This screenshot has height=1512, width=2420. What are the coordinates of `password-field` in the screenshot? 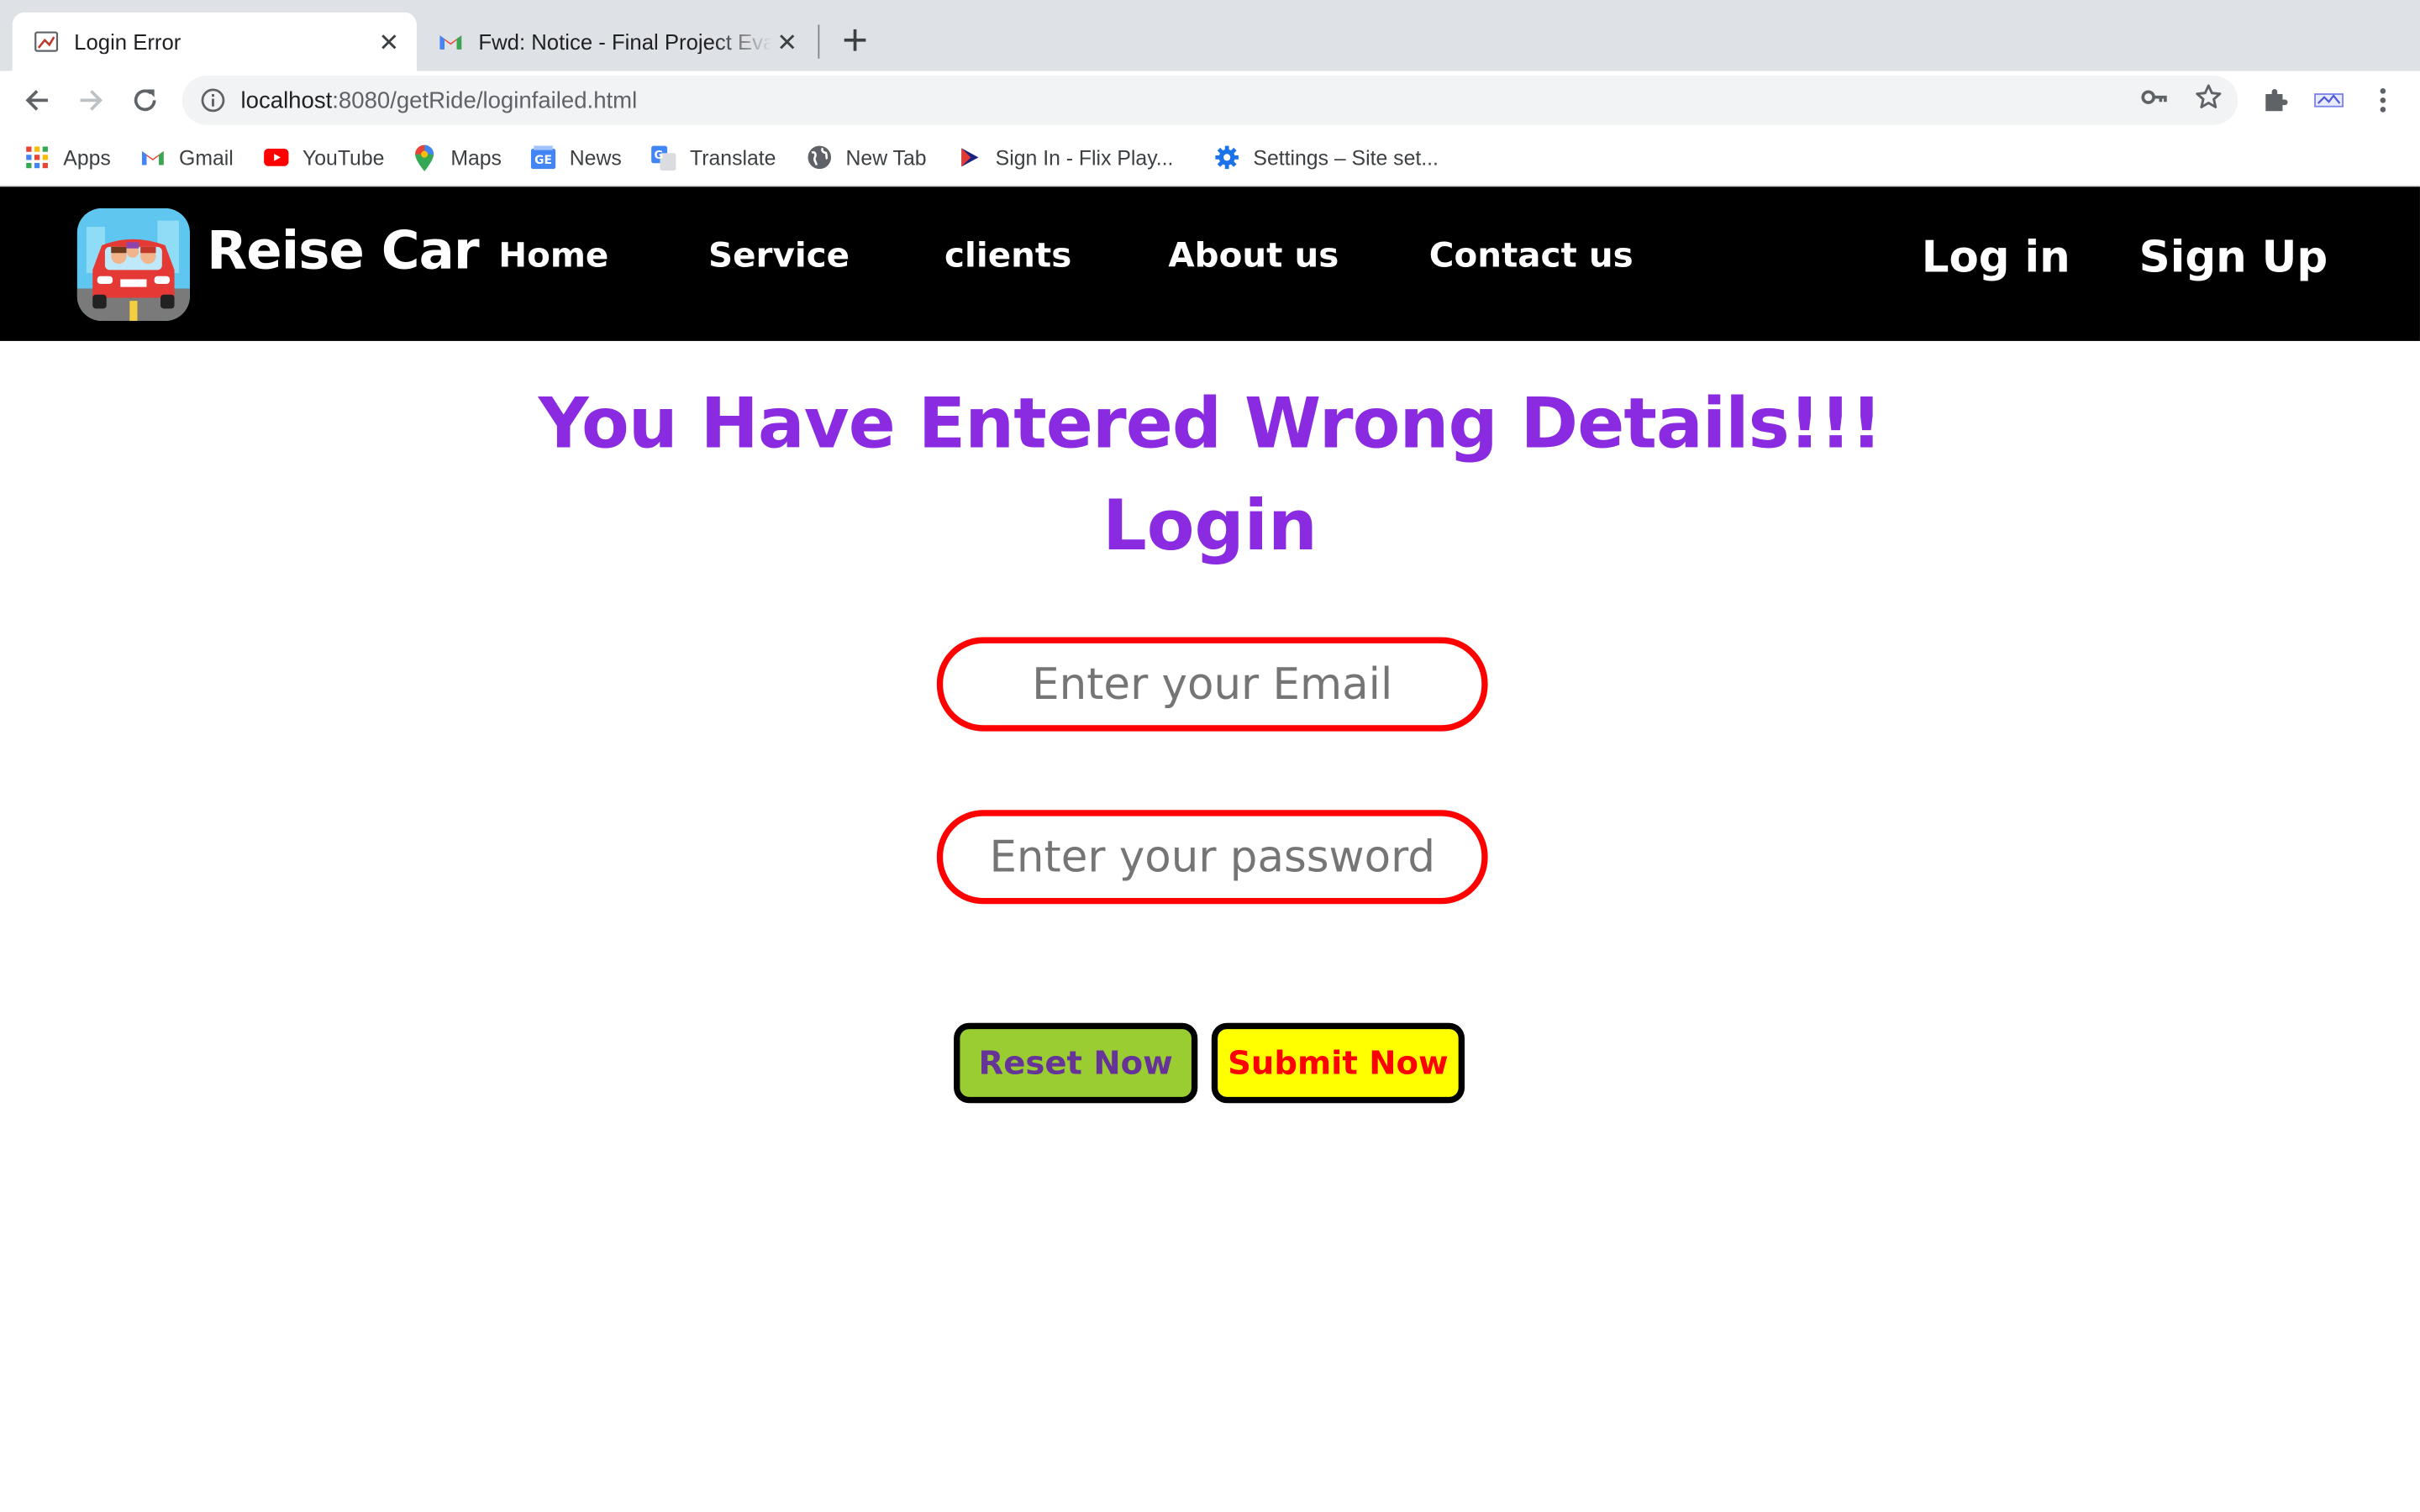 It's located at (1212, 857).